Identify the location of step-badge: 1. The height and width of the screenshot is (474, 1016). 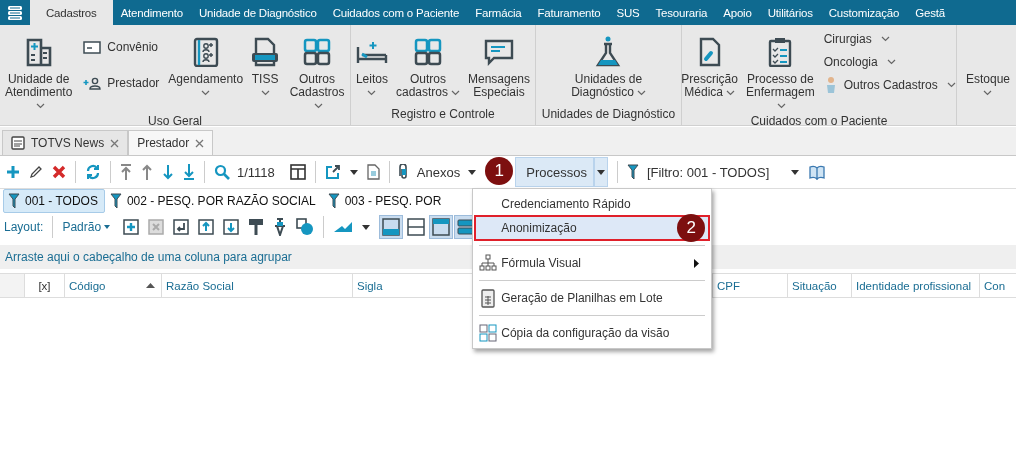
(499, 171).